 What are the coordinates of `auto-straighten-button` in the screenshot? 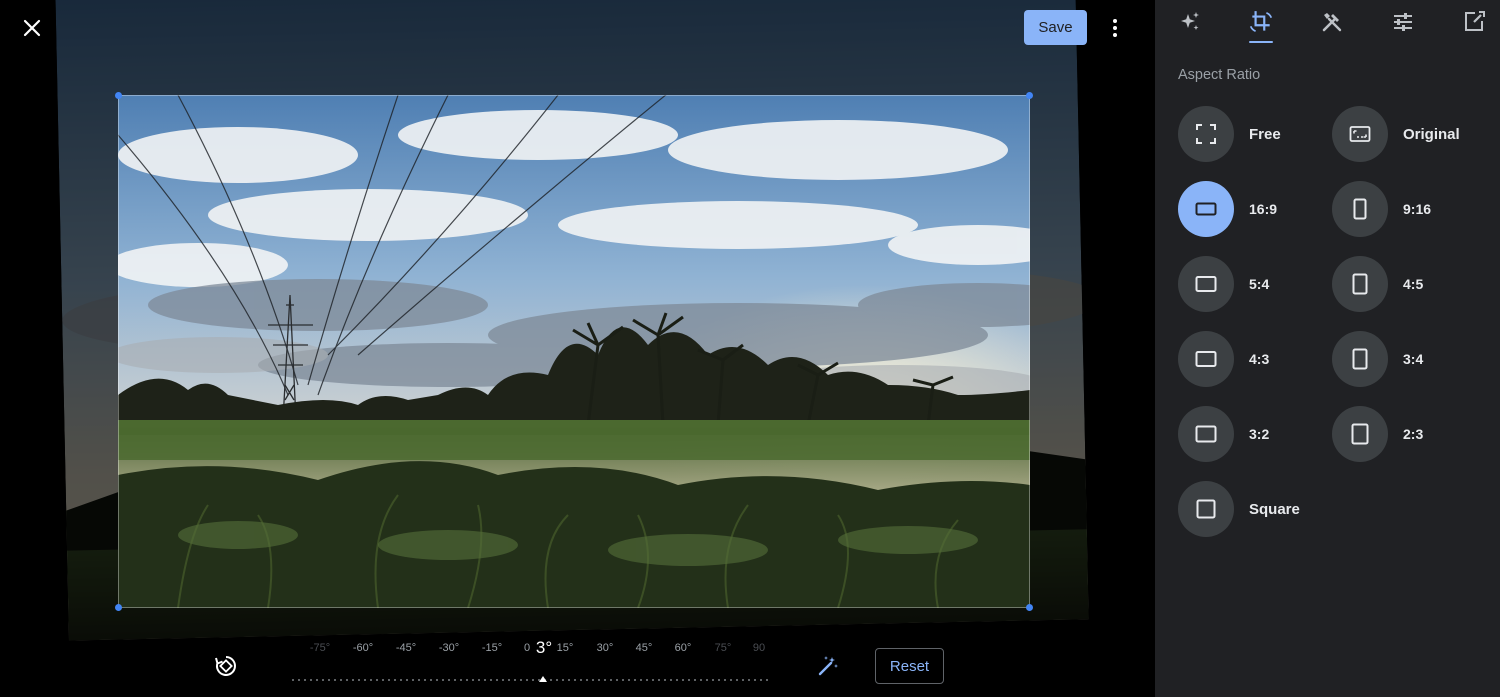 It's located at (828, 666).